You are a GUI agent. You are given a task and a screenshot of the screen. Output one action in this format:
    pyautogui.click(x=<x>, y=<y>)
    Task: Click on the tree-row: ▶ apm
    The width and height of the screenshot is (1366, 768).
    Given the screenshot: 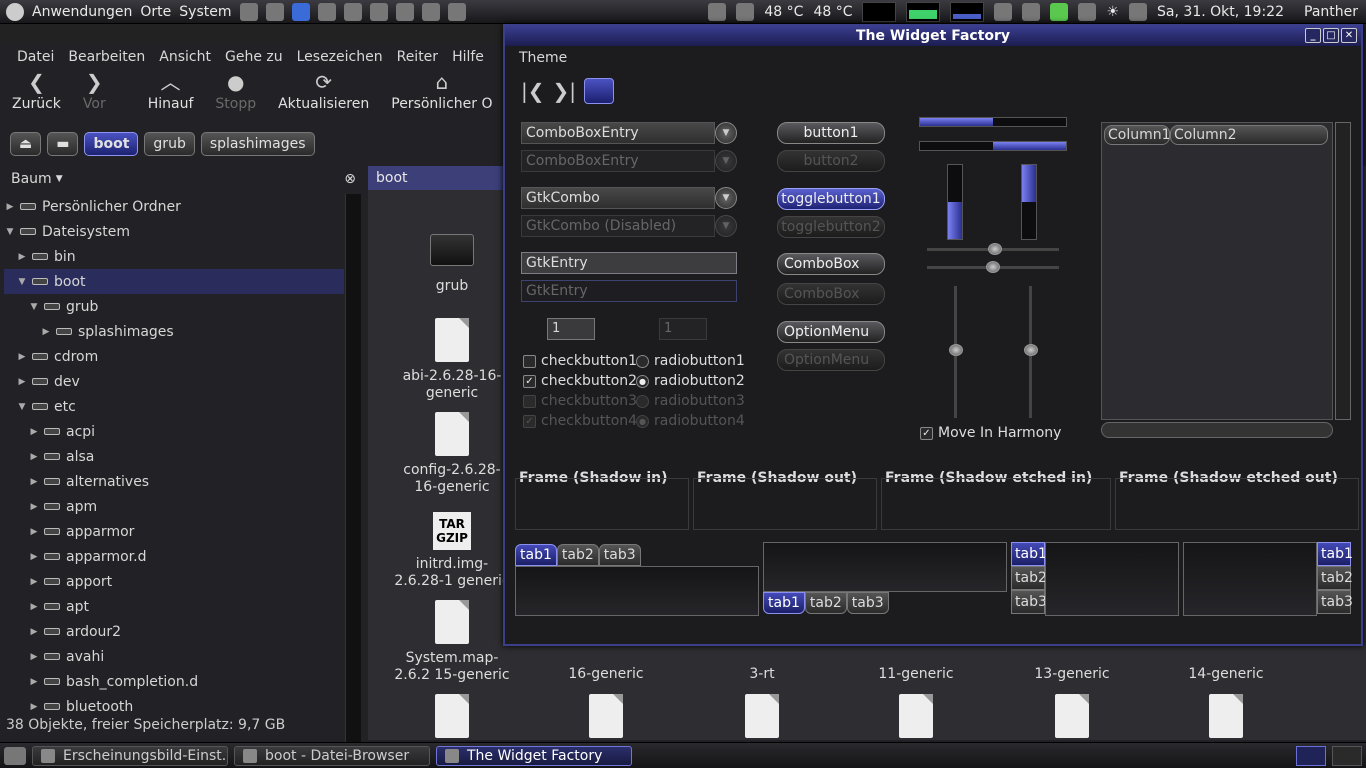 What is the action you would take?
    pyautogui.click(x=174, y=506)
    